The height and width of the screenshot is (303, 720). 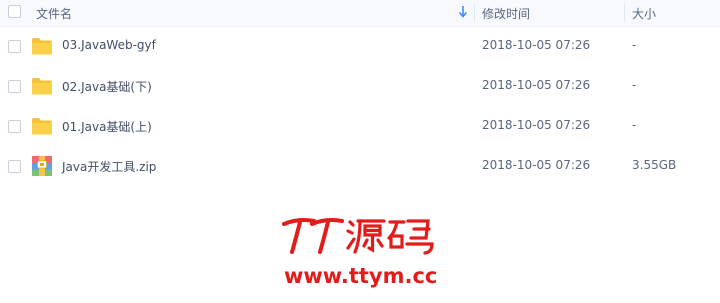 What do you see at coordinates (360, 87) in the screenshot?
I see `file-row: 02.Java基础(下) 2018-10-05 07:26 -` at bounding box center [360, 87].